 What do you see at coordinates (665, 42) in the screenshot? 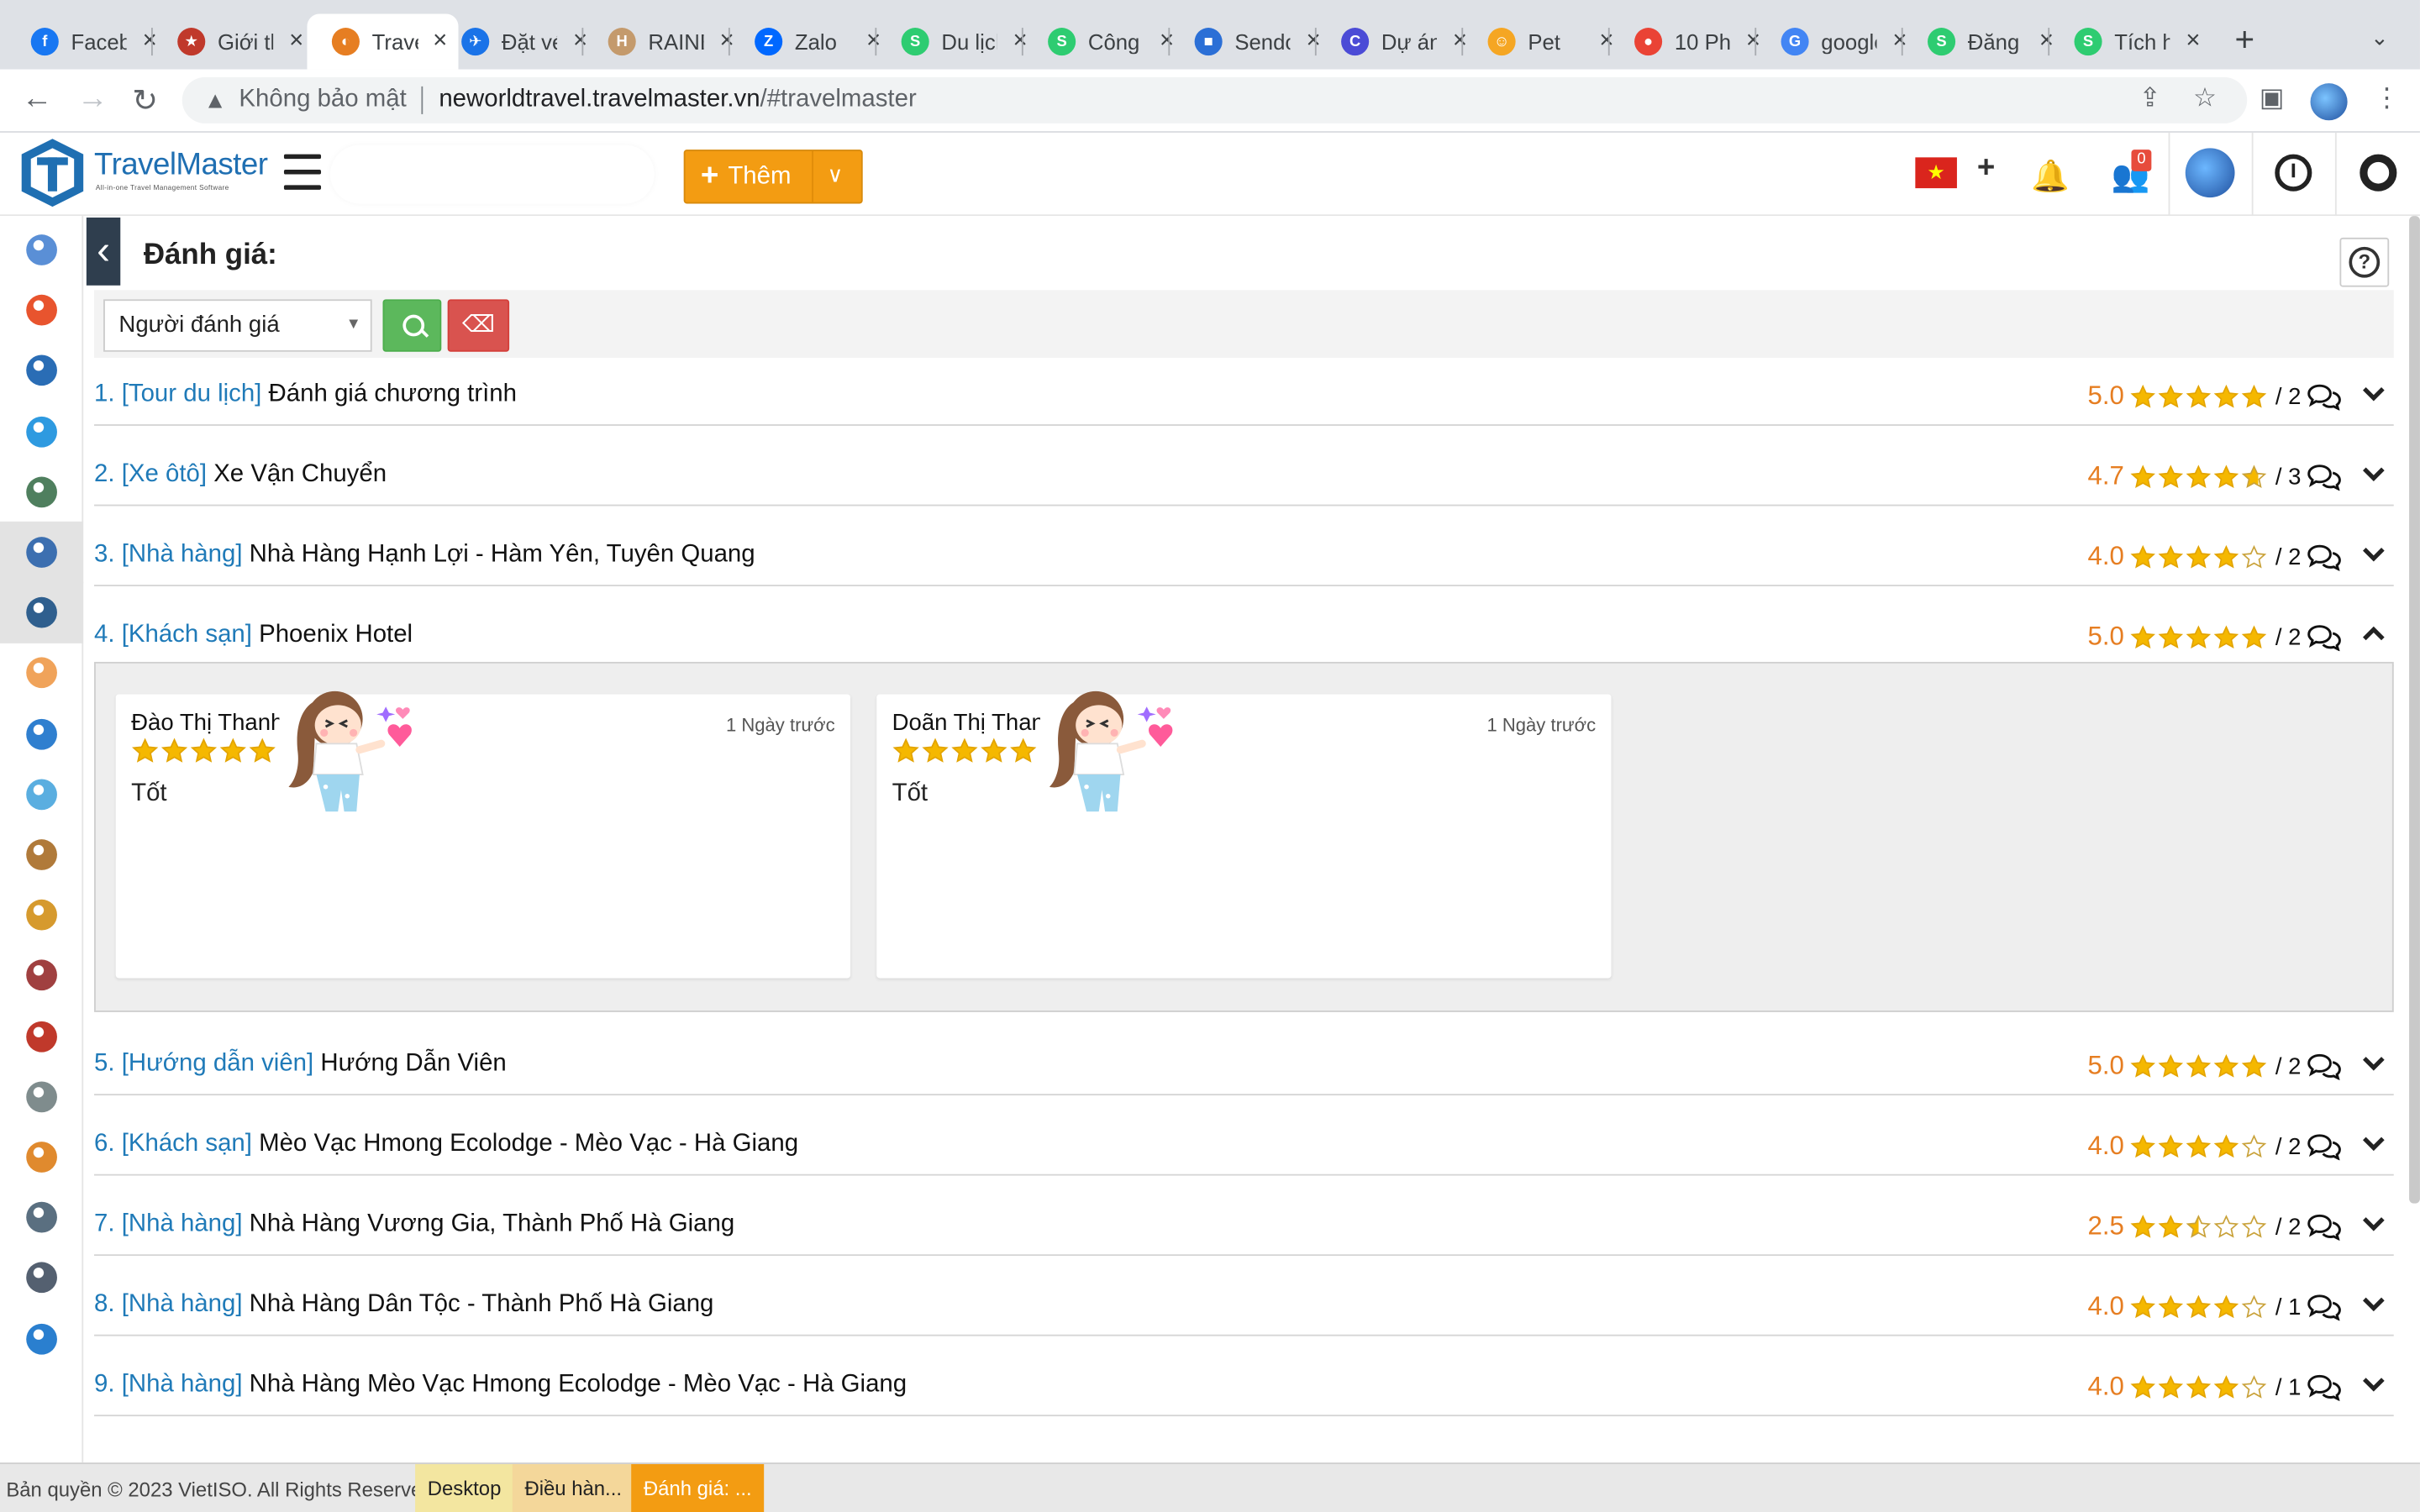
I see `browser-tab: HRAINBOW×` at bounding box center [665, 42].